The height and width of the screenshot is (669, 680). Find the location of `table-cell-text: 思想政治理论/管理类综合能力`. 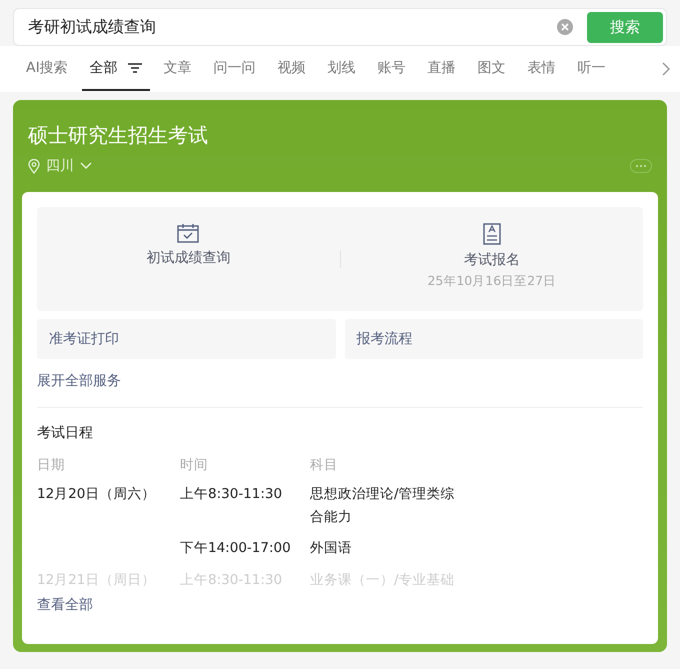

table-cell-text: 思想政治理论/管理类综合能力 is located at coordinates (383, 505).